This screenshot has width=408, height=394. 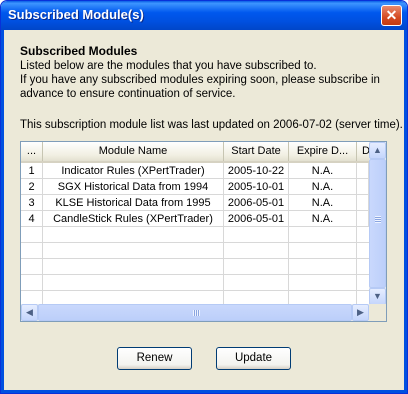 I want to click on vertical-scroll-thumb, so click(x=377, y=223).